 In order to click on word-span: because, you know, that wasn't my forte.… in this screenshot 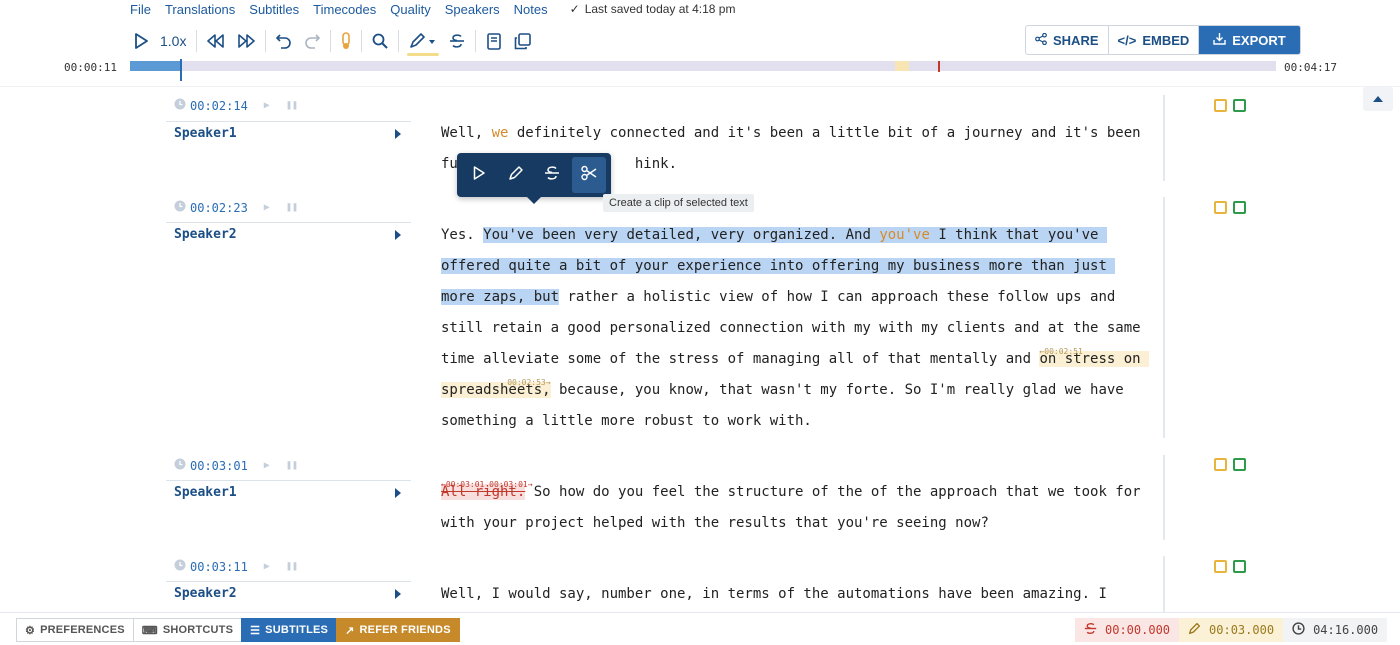, I will do `click(837, 390)`.